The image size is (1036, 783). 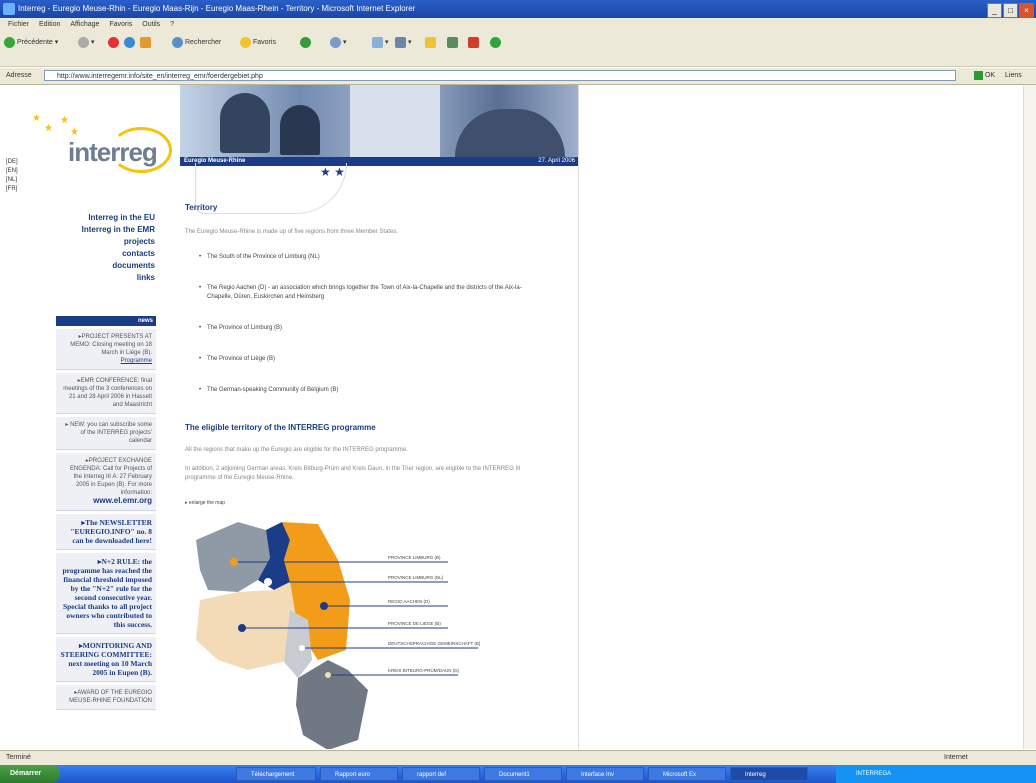 What do you see at coordinates (956, 757) in the screenshot?
I see `zone-text: Internet` at bounding box center [956, 757].